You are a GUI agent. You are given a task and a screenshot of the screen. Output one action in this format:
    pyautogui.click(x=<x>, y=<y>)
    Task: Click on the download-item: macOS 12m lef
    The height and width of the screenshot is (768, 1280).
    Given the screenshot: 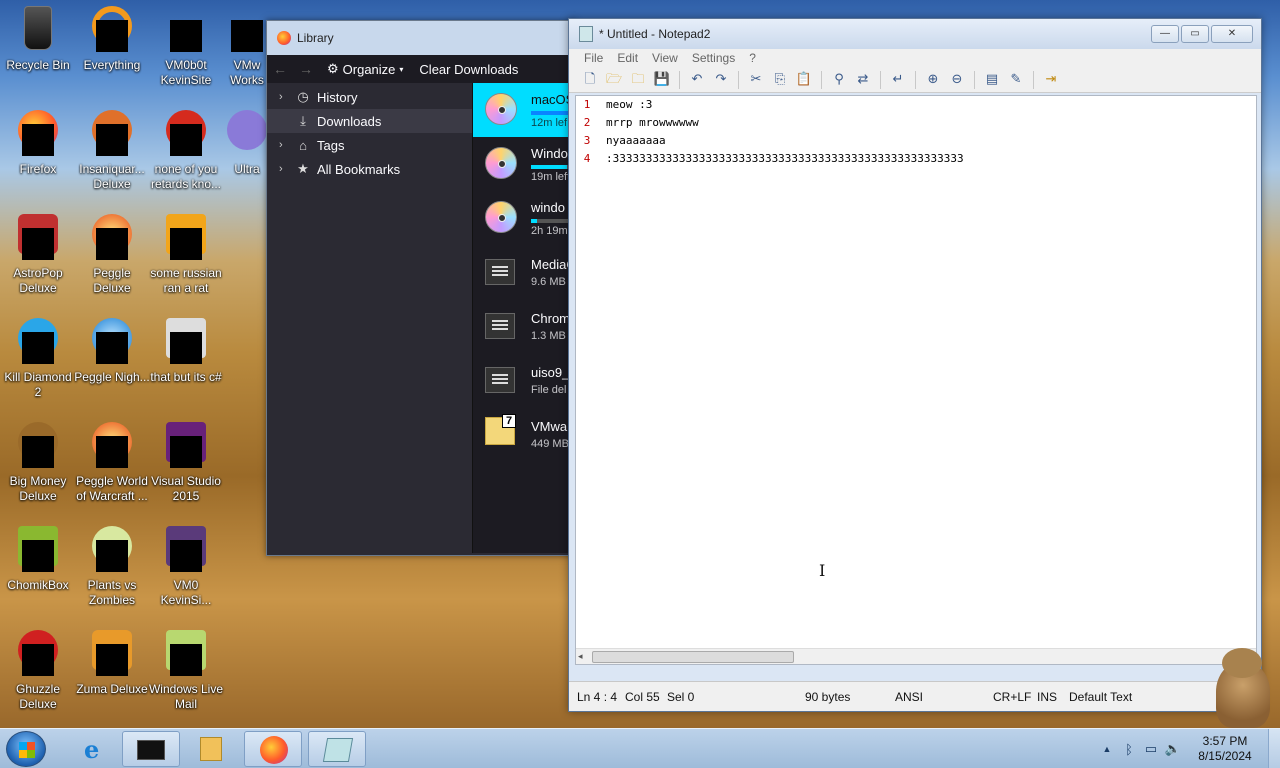 What is the action you would take?
    pyautogui.click(x=524, y=110)
    